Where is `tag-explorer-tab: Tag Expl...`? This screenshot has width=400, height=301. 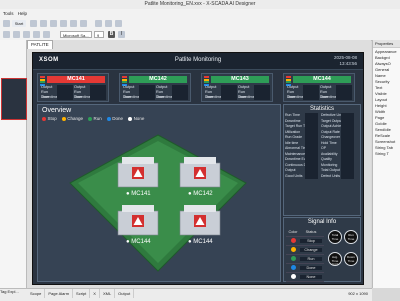 tag-explorer-tab: Tag Expl... is located at coordinates (13, 294).